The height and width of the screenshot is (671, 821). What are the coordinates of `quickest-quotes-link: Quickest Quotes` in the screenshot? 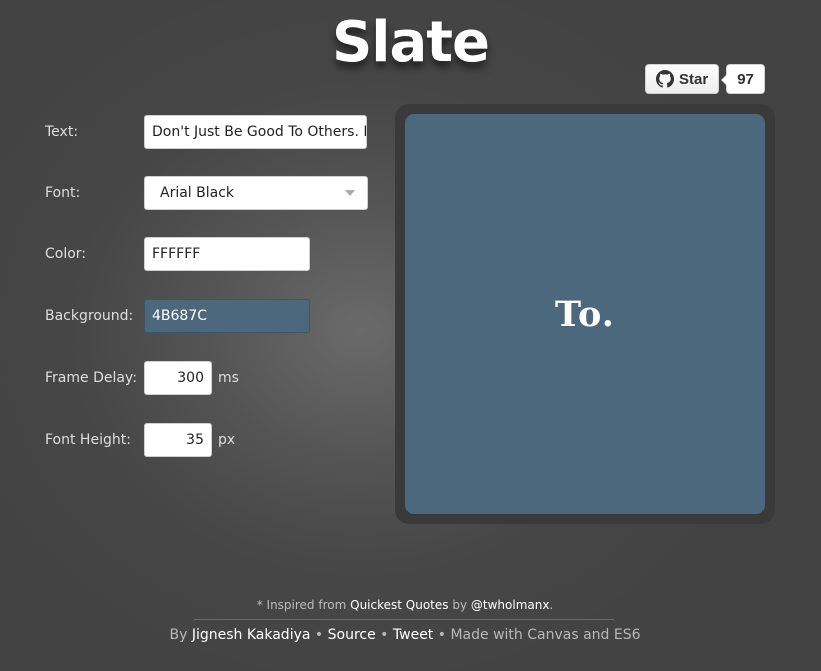 It's located at (399, 605).